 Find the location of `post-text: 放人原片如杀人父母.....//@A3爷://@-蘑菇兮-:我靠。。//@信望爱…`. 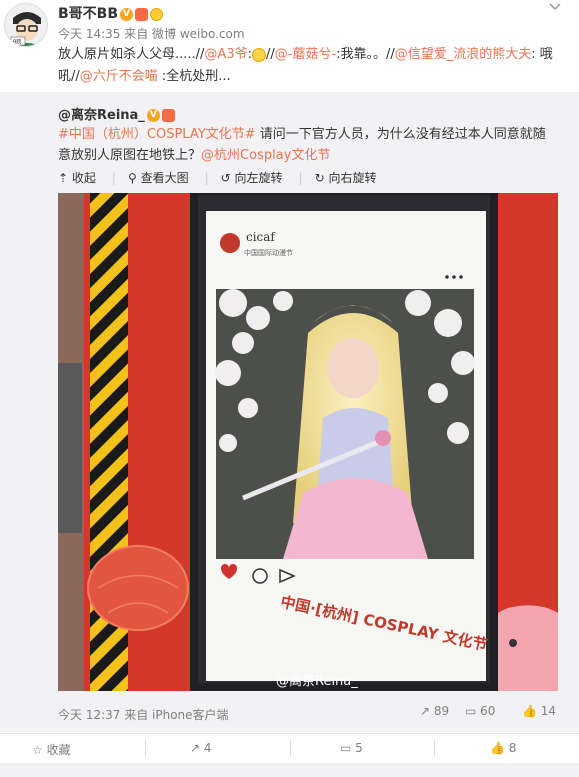

post-text: 放人原片如杀人父母.....//@A3爷://@-蘑菇兮-:我靠。。//@信望爱… is located at coordinates (313, 66).